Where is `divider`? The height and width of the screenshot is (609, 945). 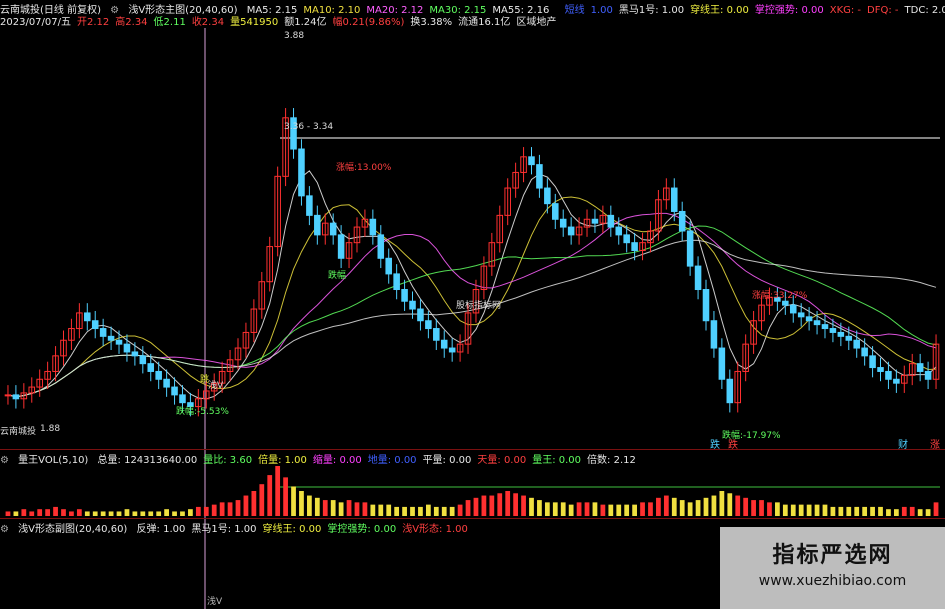
divider is located at coordinates (472, 449).